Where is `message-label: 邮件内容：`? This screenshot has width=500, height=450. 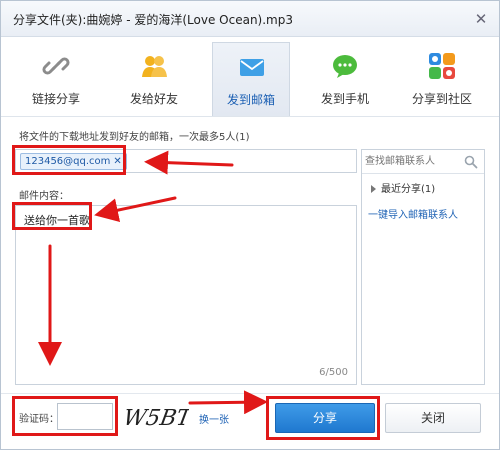
message-label: 邮件内容： is located at coordinates (44, 196).